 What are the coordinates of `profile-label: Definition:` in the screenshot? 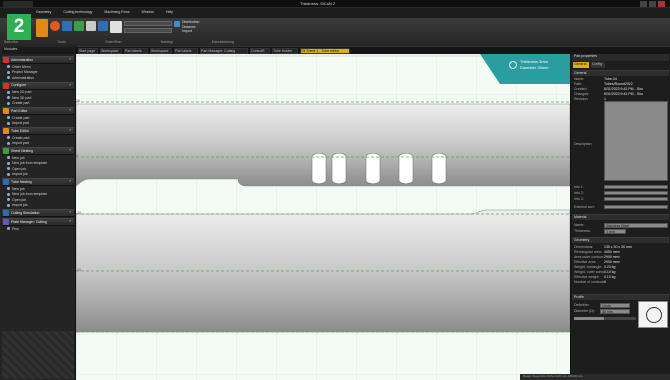 It's located at (582, 304).